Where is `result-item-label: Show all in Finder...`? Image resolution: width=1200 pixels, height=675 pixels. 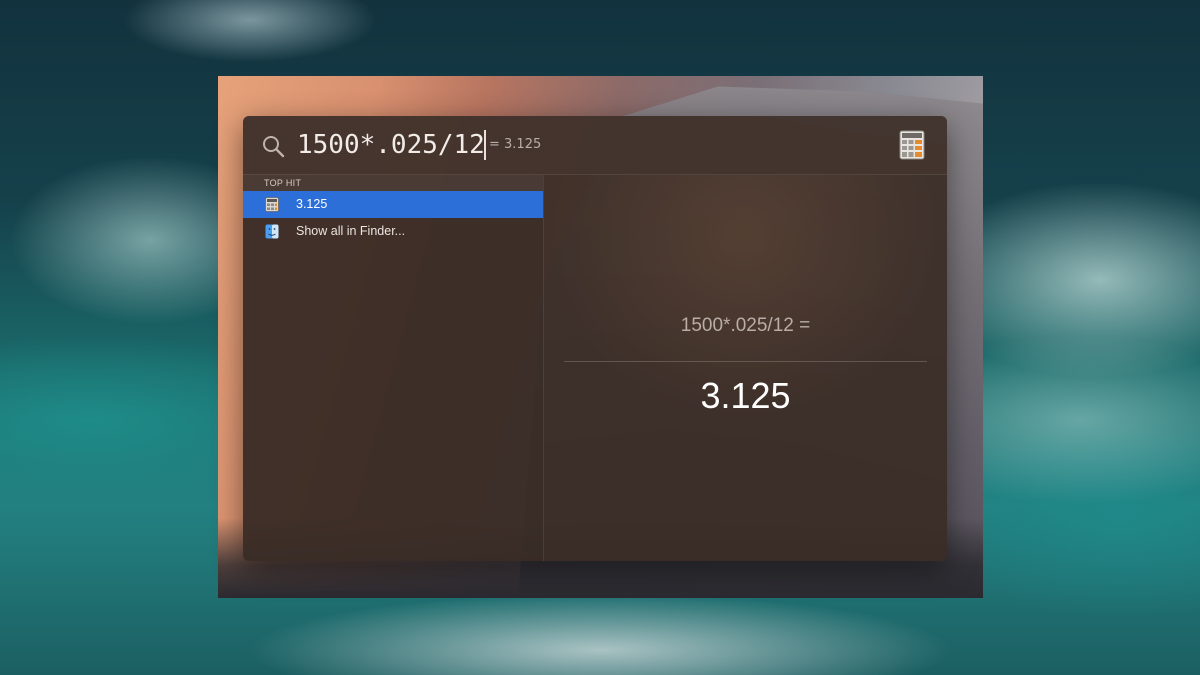
result-item-label: Show all in Finder... is located at coordinates (351, 231).